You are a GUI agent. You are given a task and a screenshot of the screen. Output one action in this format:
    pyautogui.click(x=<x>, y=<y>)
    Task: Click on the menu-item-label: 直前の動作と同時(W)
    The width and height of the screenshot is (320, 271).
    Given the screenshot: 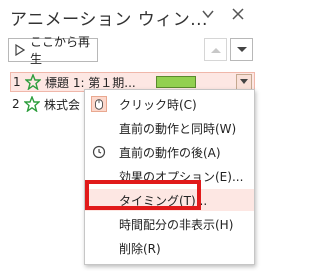 What is the action you would take?
    pyautogui.click(x=178, y=128)
    